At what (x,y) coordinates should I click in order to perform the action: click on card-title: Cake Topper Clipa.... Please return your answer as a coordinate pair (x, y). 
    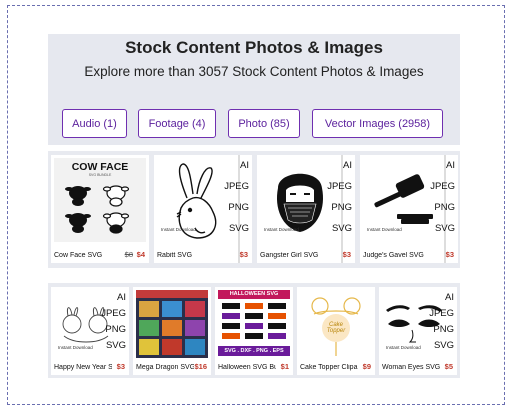
    Looking at the image, I should click on (329, 367).